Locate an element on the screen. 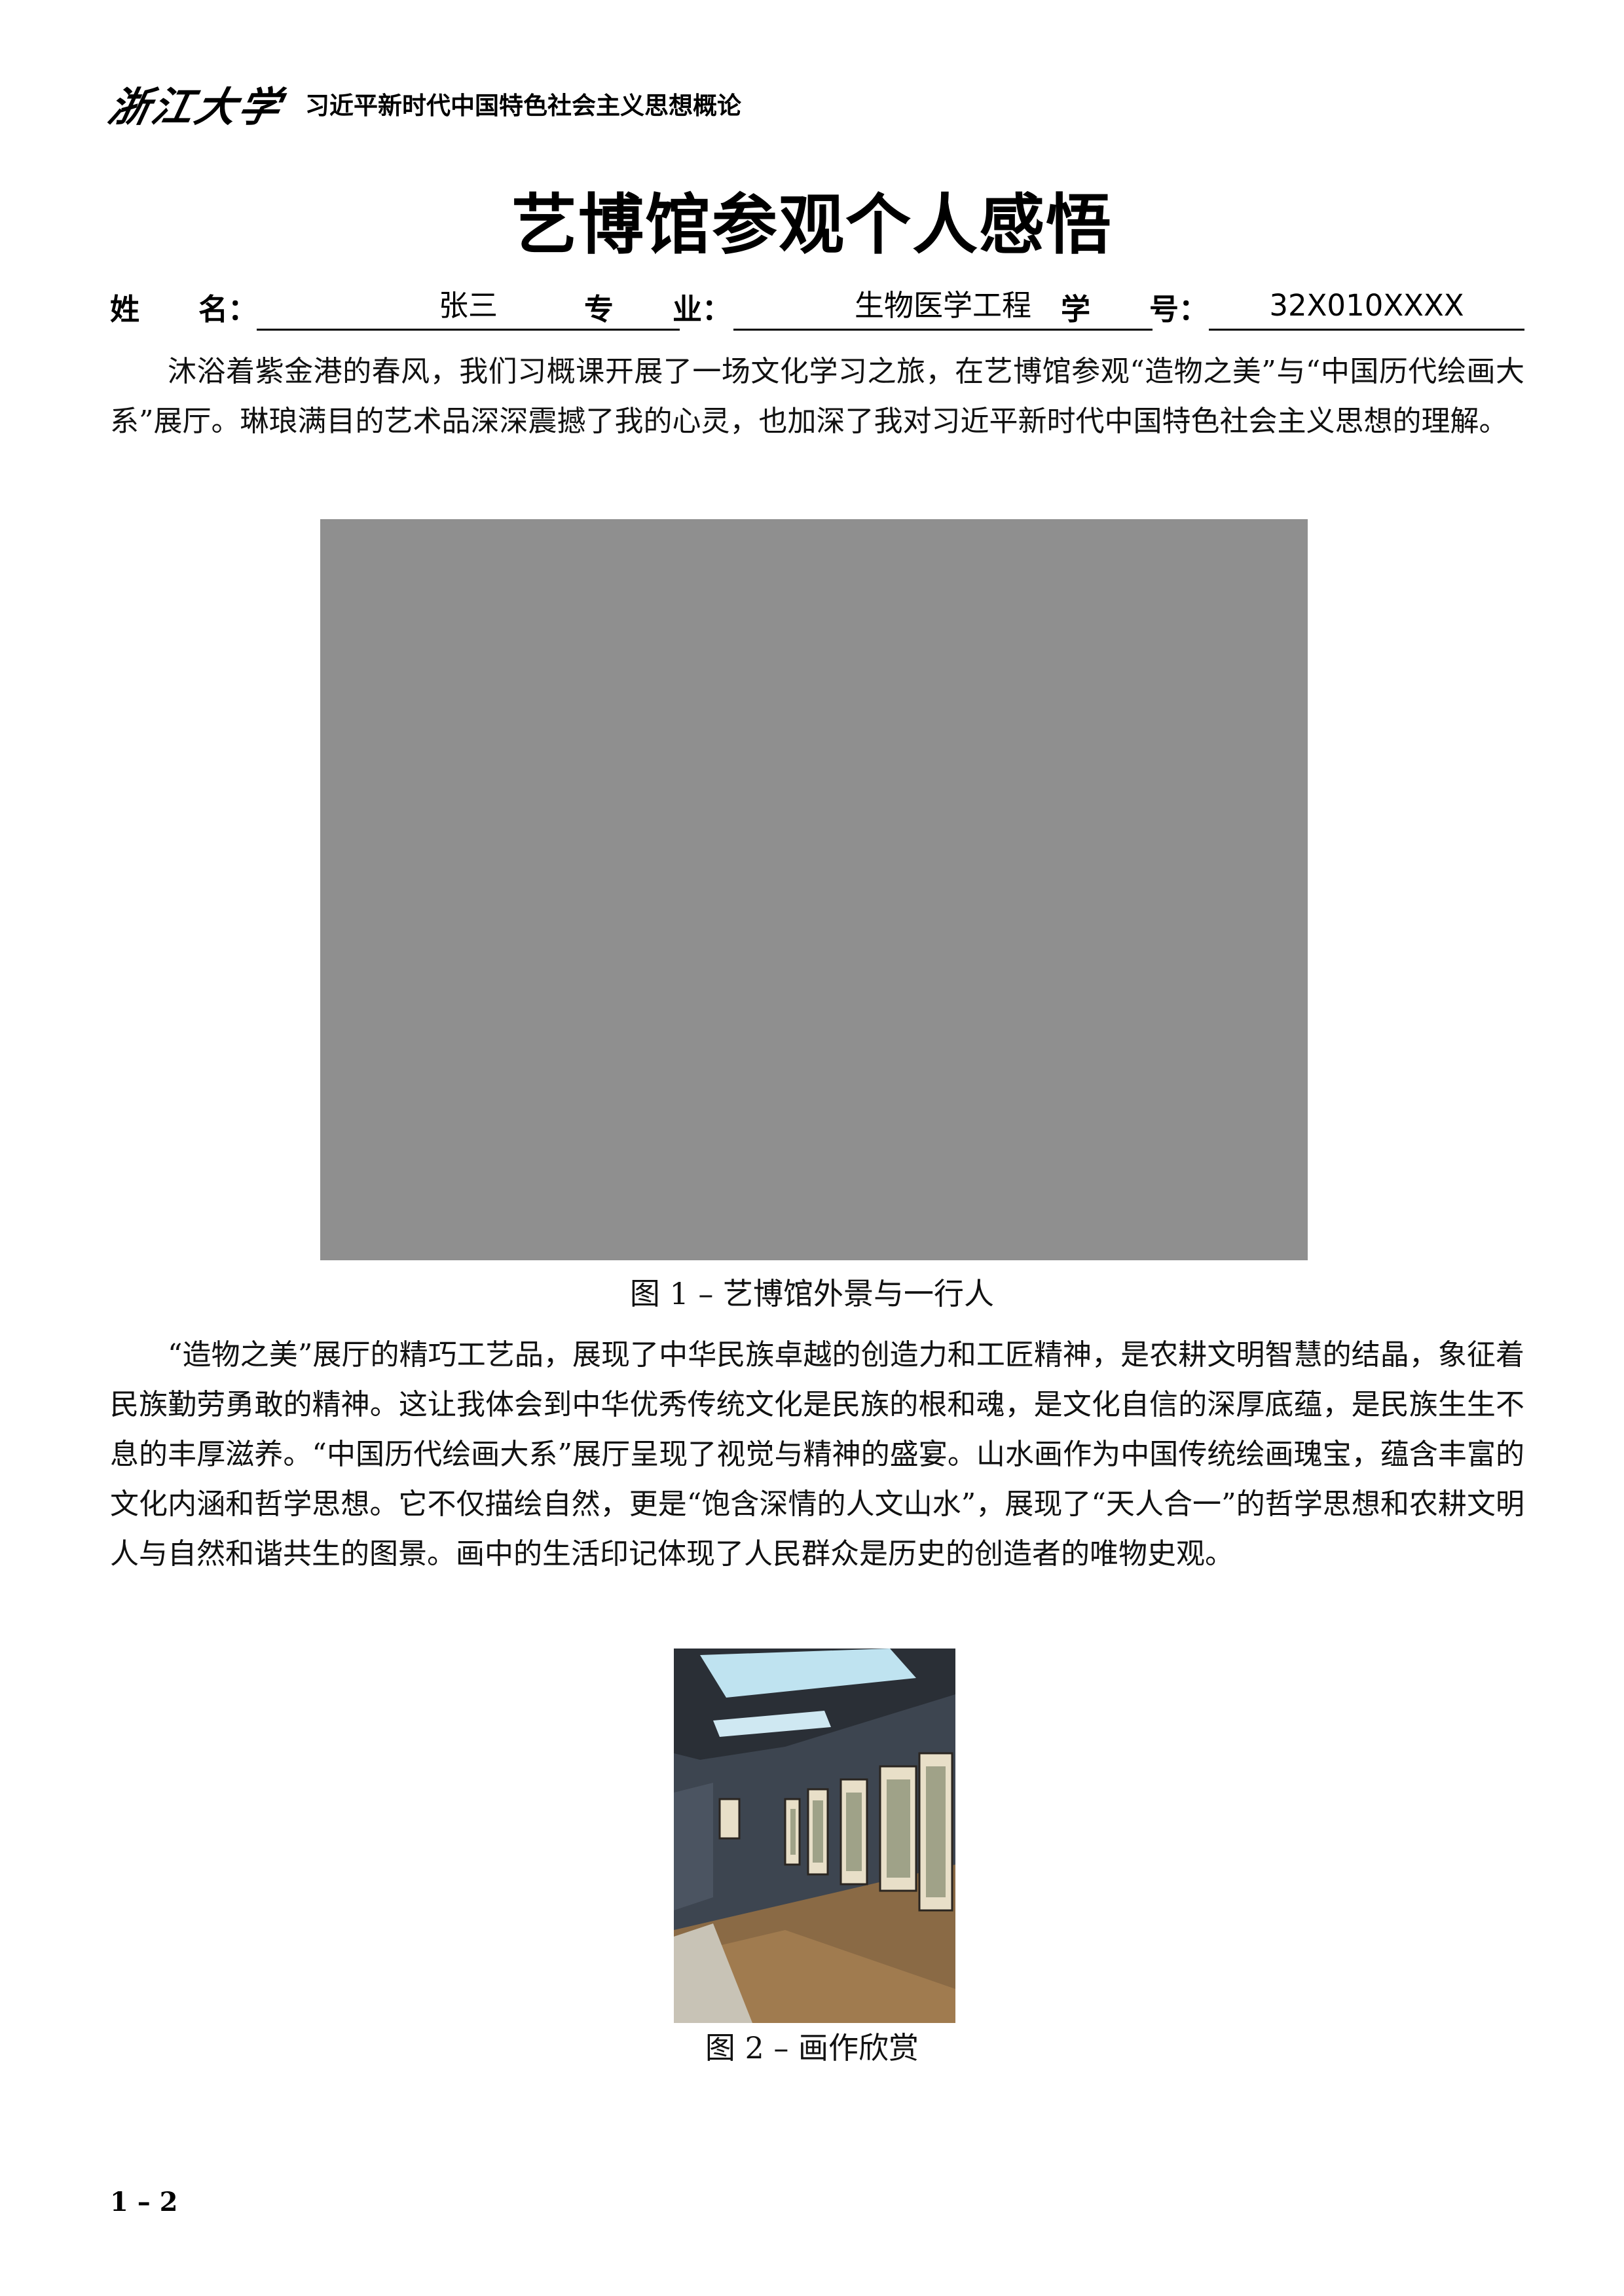 The height and width of the screenshot is (2296, 1624). student-id-label: 学 号： is located at coordinates (1135, 309).